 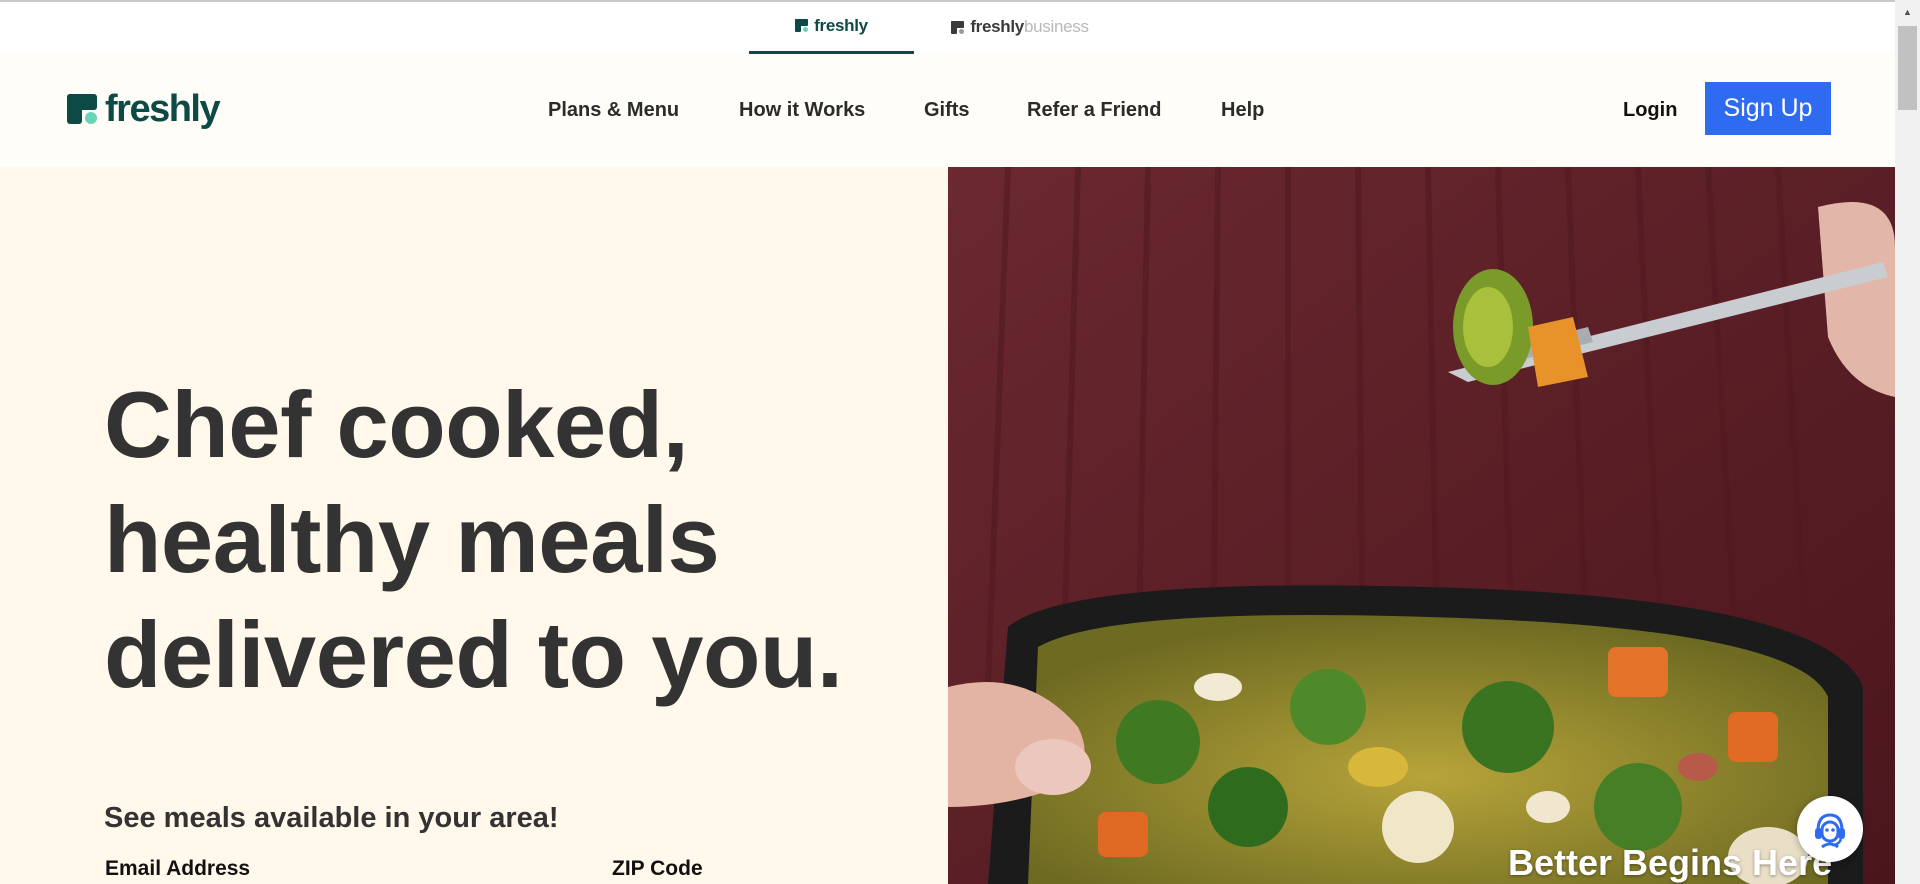 I want to click on chat-support-button, so click(x=1830, y=829).